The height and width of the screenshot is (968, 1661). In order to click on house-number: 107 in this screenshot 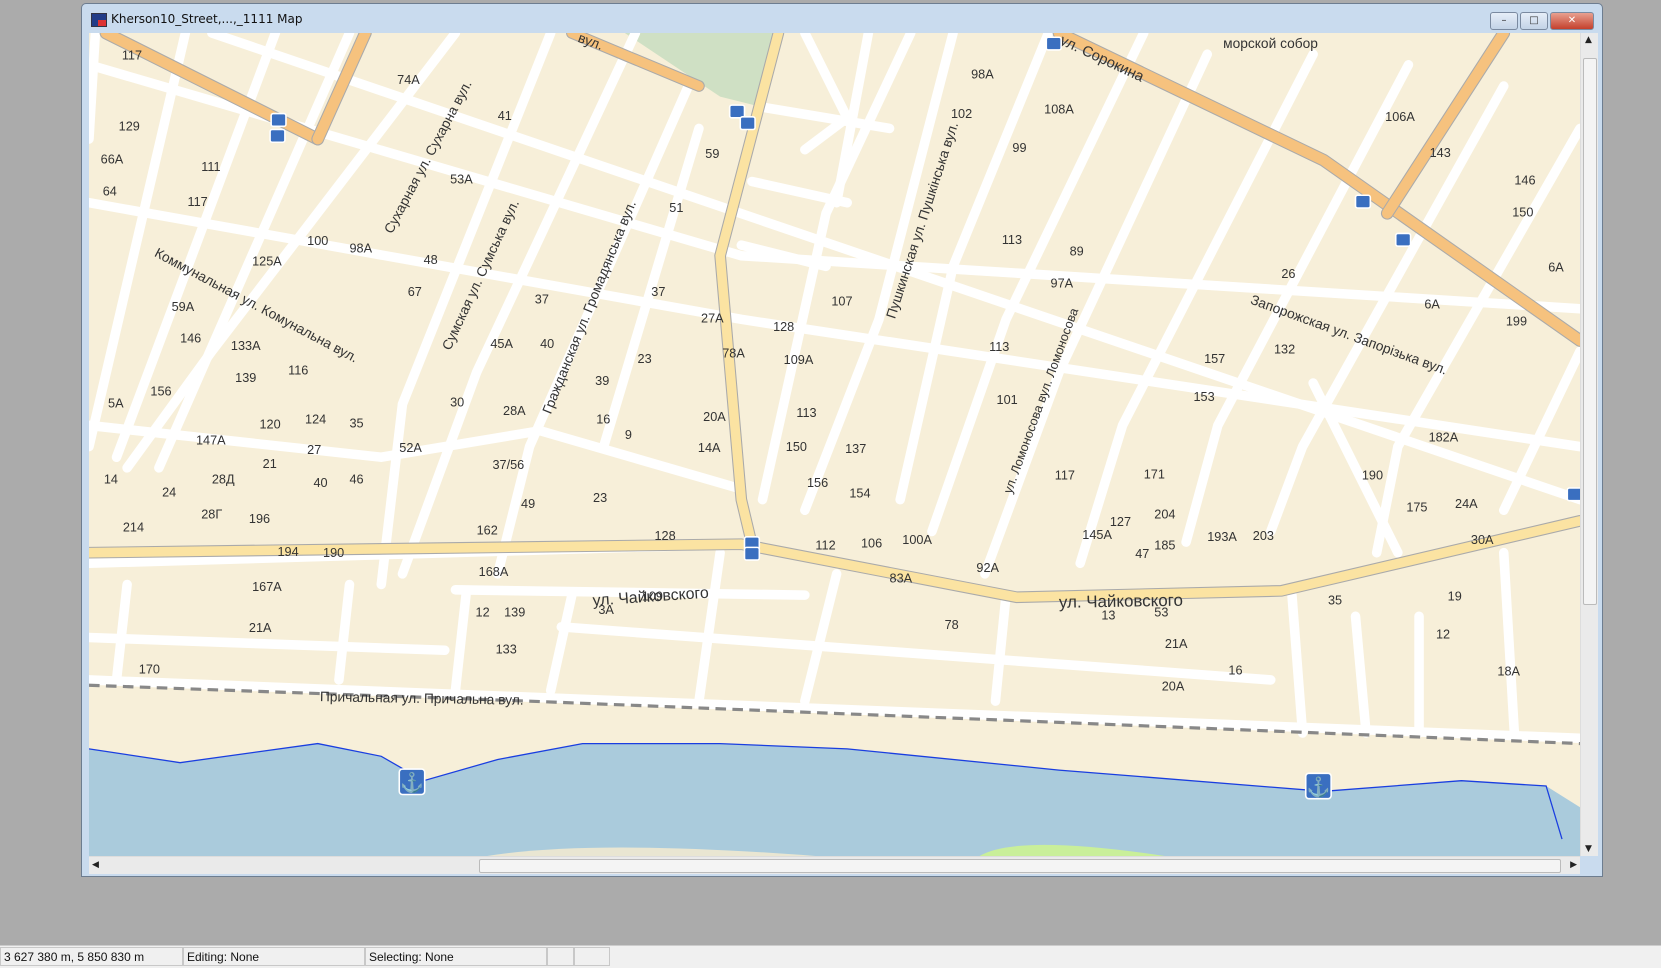, I will do `click(841, 301)`.